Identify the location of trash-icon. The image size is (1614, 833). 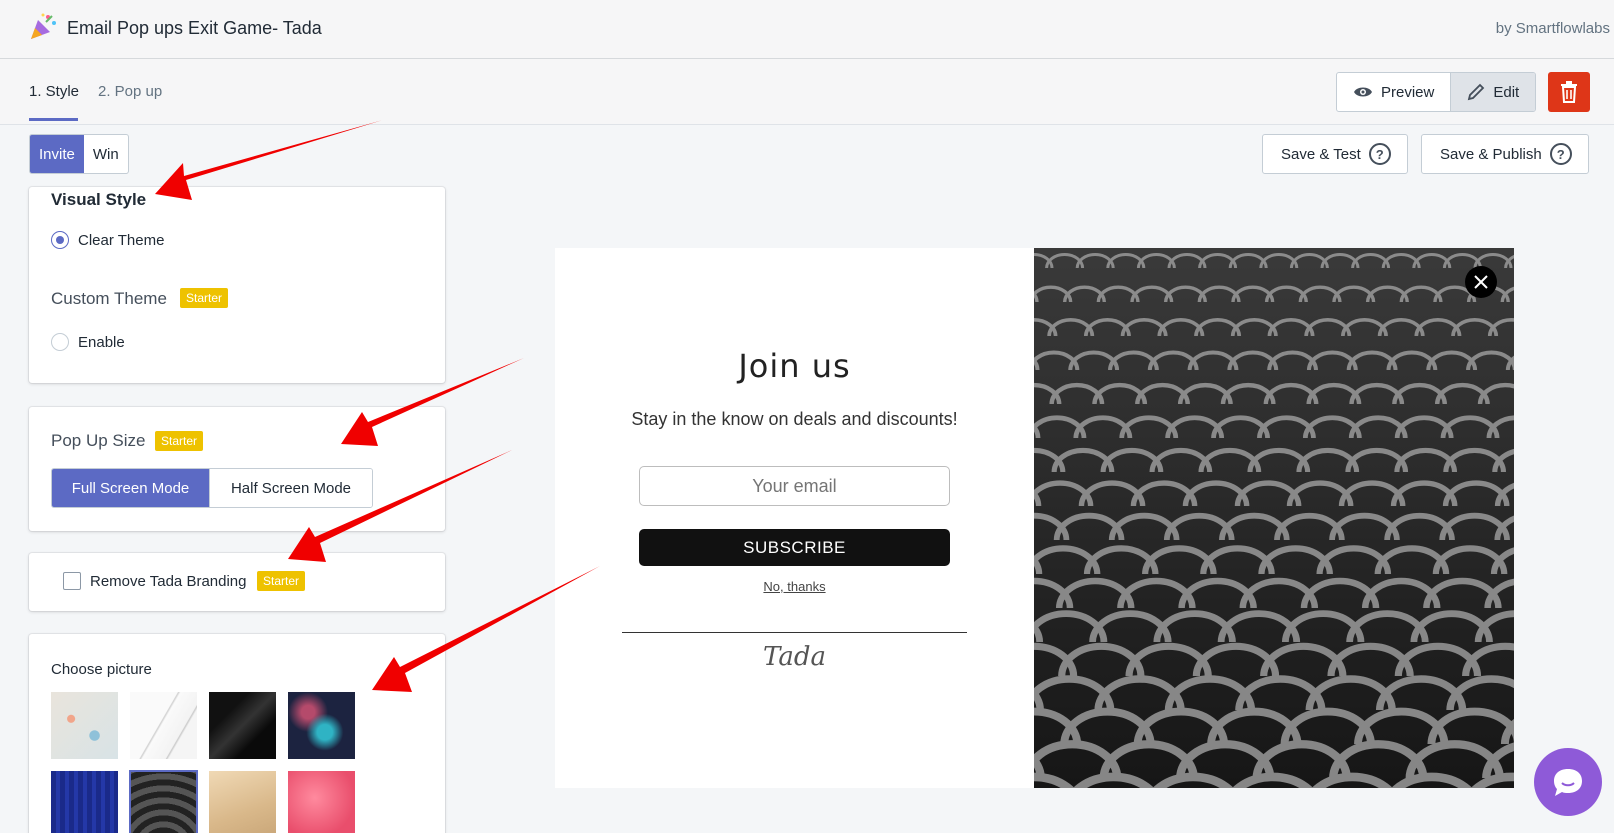
(1569, 92).